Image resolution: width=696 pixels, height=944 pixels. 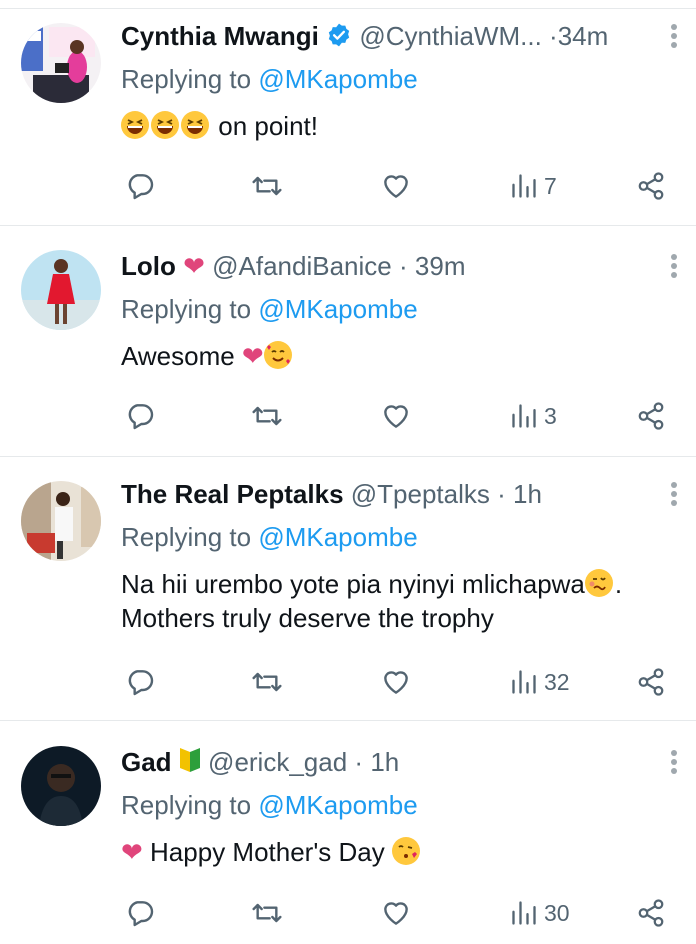 What do you see at coordinates (618, 584) in the screenshot?
I see `tweet-text-period: .` at bounding box center [618, 584].